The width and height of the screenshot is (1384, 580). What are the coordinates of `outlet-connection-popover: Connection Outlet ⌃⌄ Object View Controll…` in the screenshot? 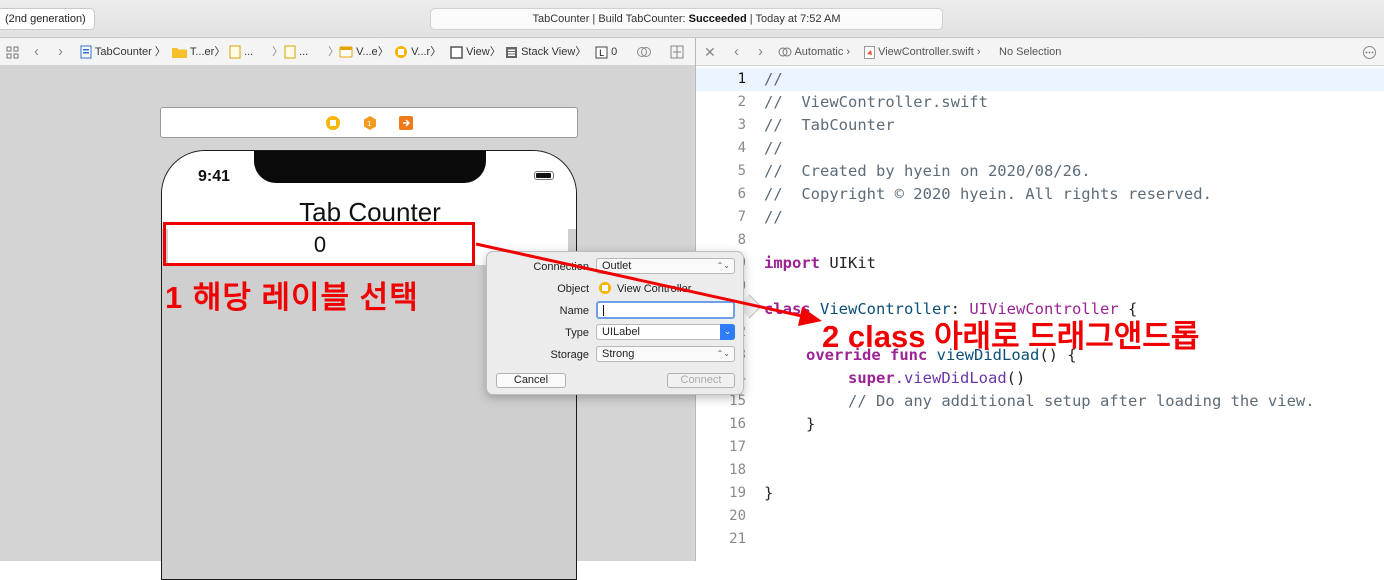 It's located at (615, 323).